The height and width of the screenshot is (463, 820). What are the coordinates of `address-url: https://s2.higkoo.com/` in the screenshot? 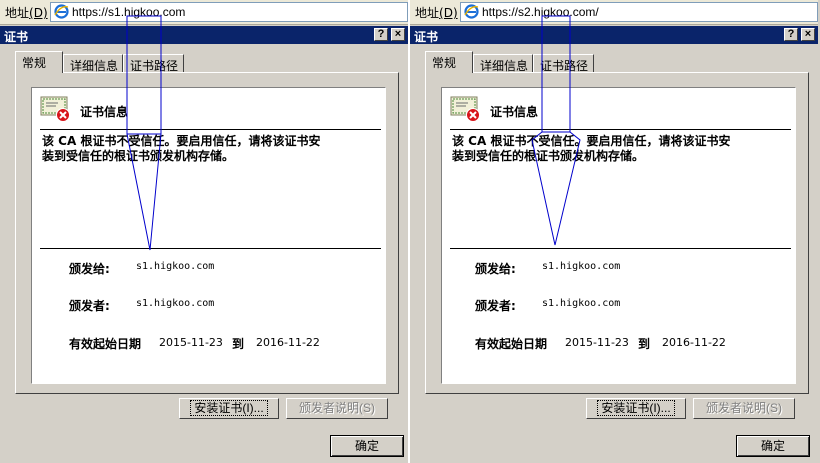 It's located at (540, 12).